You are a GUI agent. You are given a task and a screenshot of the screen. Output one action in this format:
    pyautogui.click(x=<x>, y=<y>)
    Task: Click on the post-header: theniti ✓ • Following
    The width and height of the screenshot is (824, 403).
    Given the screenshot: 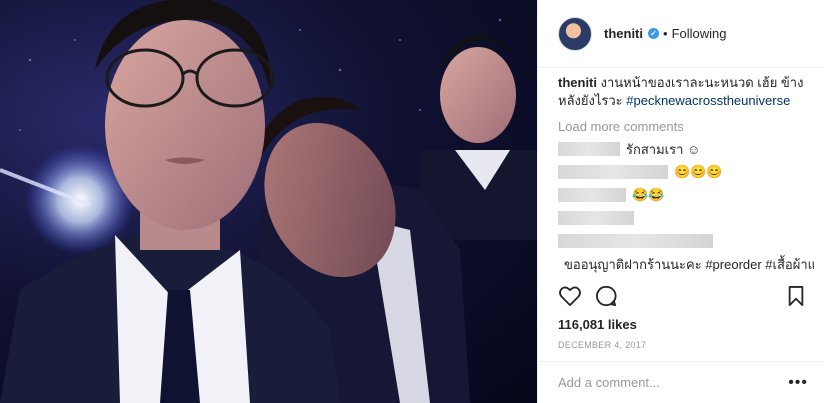 What is the action you would take?
    pyautogui.click(x=681, y=34)
    